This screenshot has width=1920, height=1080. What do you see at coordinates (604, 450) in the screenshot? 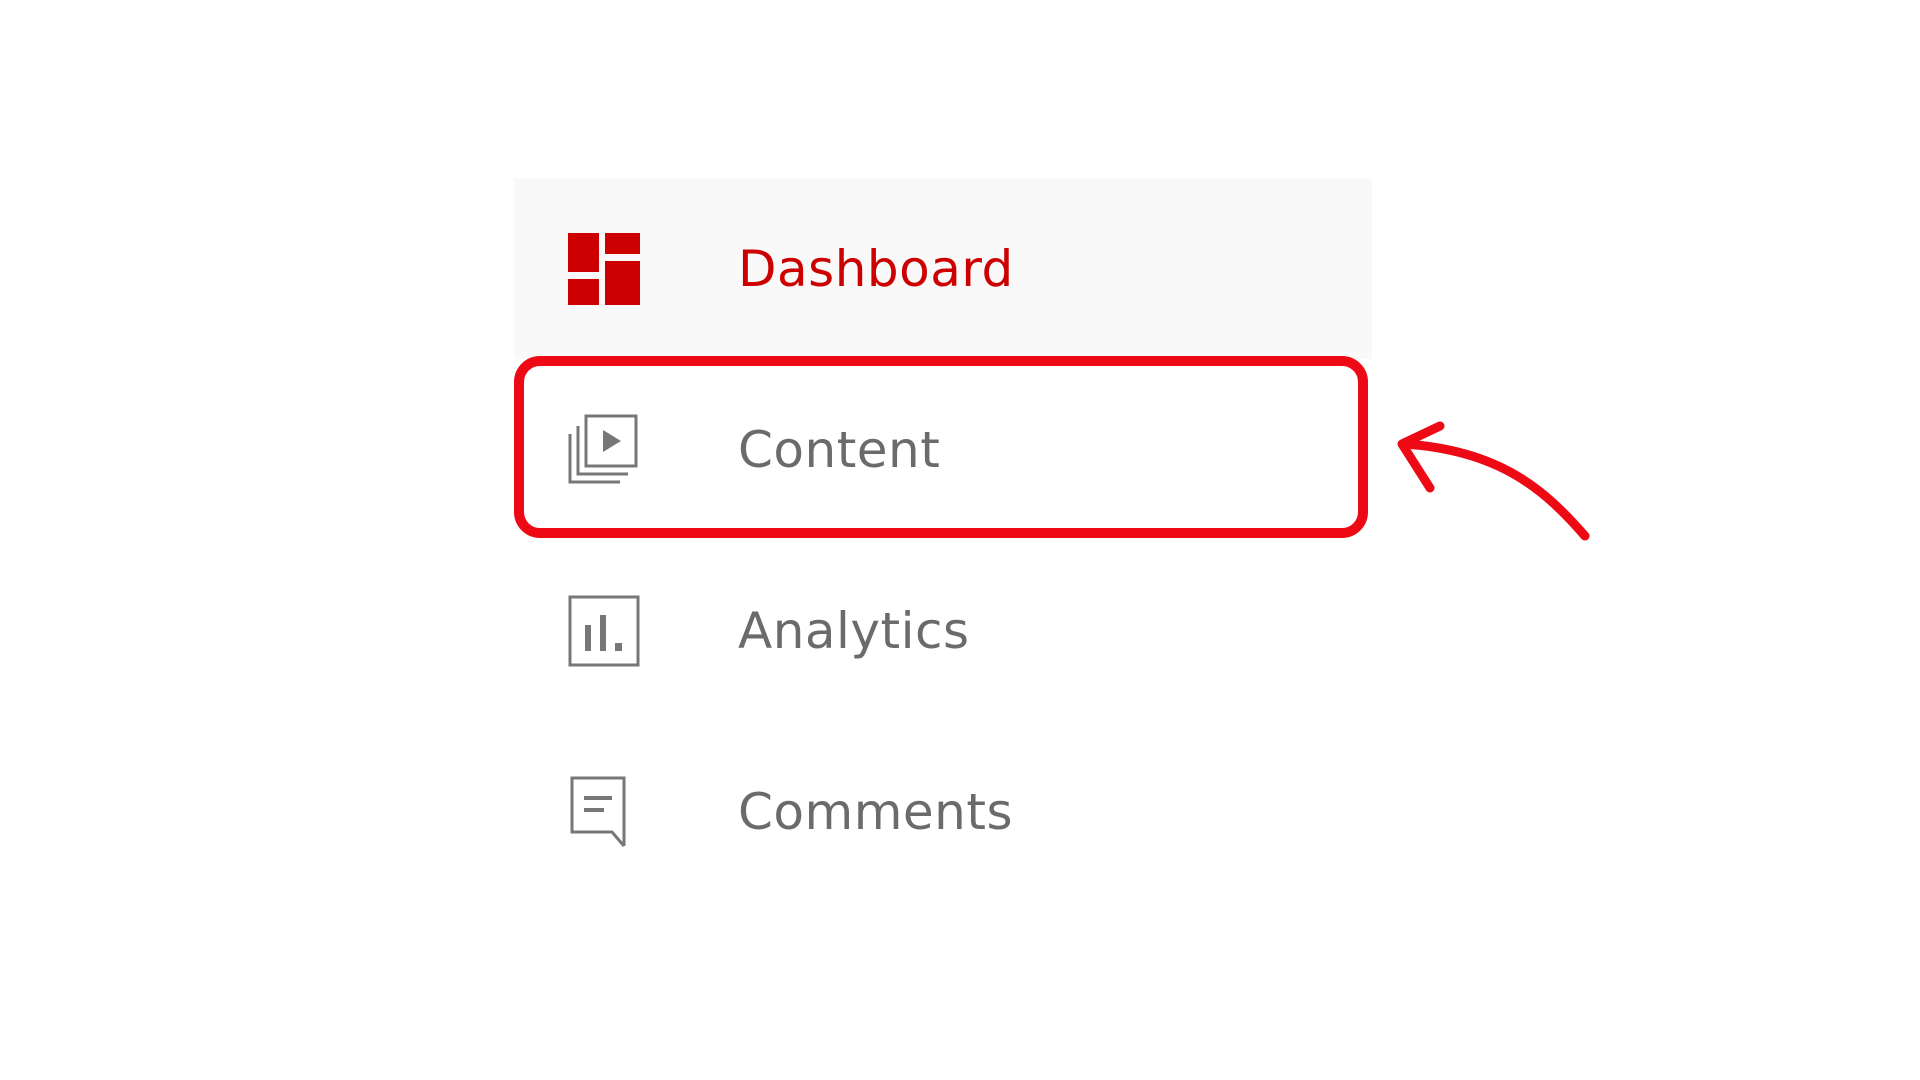
I see `content-icon` at bounding box center [604, 450].